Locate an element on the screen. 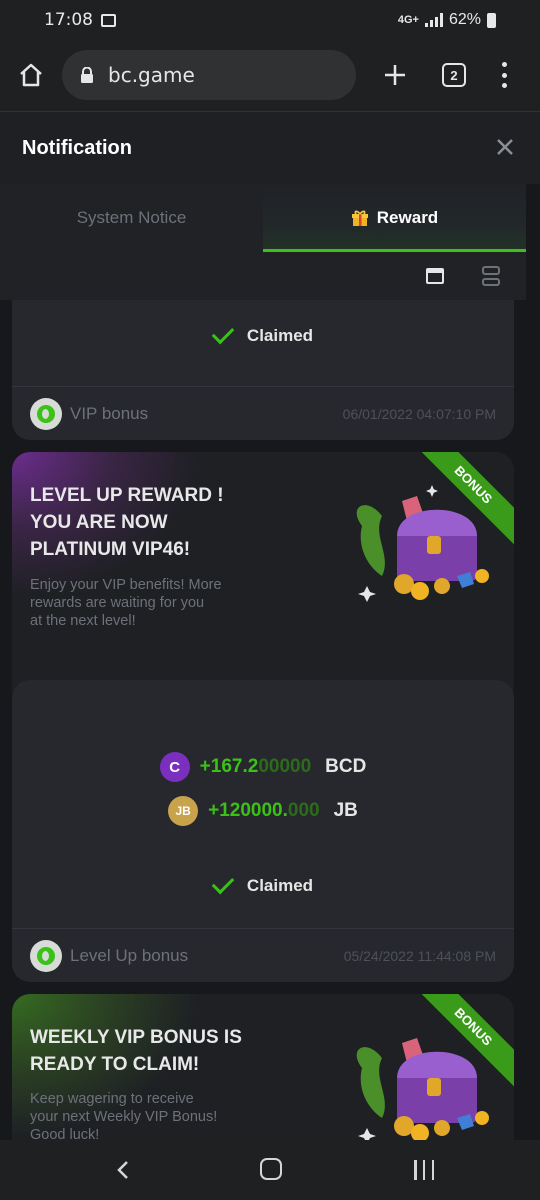 This screenshot has width=540, height=1200. tab-system-notice: System Notice is located at coordinates (131, 218).